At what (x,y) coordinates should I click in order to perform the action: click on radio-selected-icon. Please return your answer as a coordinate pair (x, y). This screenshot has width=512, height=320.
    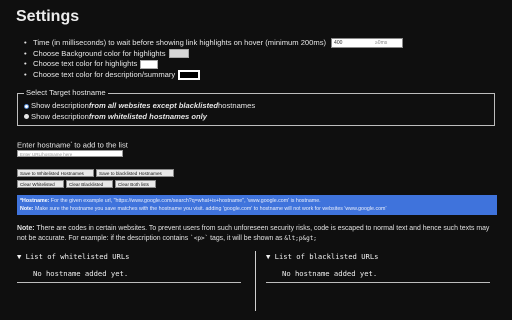
    Looking at the image, I should click on (26, 106).